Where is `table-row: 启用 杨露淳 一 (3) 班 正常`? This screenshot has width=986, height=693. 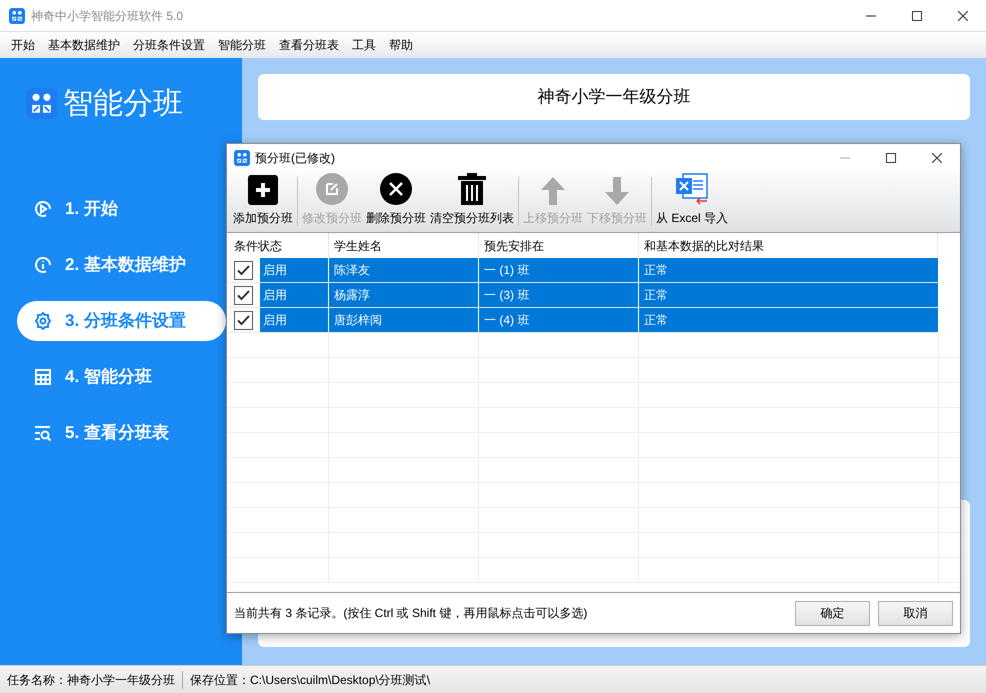
table-row: 启用 杨露淳 一 (3) 班 正常 is located at coordinates (582, 295).